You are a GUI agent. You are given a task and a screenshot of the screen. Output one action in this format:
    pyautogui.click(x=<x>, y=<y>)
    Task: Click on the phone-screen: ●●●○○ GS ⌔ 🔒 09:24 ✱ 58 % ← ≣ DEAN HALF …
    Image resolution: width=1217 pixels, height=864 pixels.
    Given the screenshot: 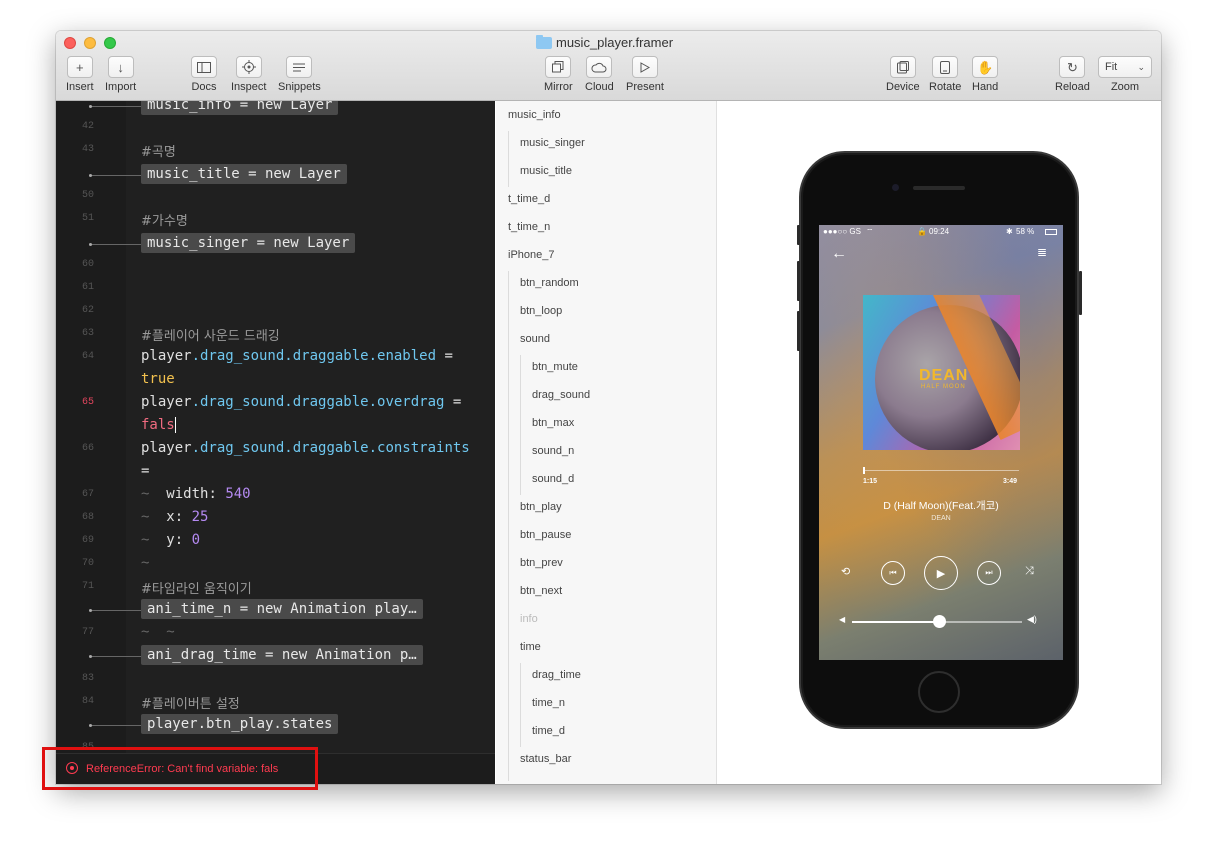 What is the action you would take?
    pyautogui.click(x=941, y=442)
    